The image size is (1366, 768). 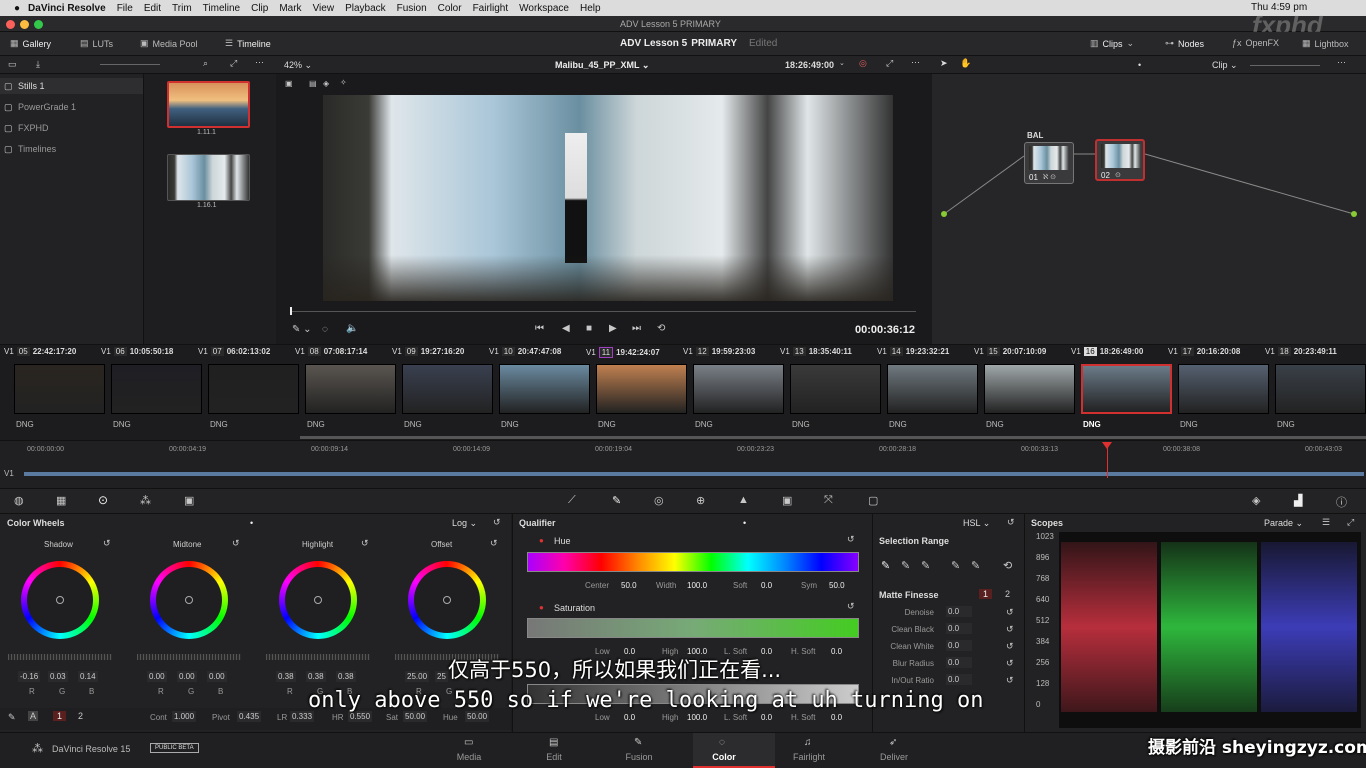 I want to click on menu-timeline: Timeline, so click(x=221, y=8).